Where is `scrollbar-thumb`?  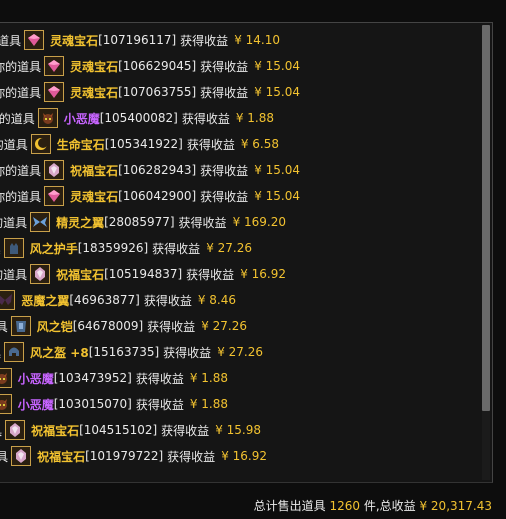 scrollbar-thumb is located at coordinates (486, 218).